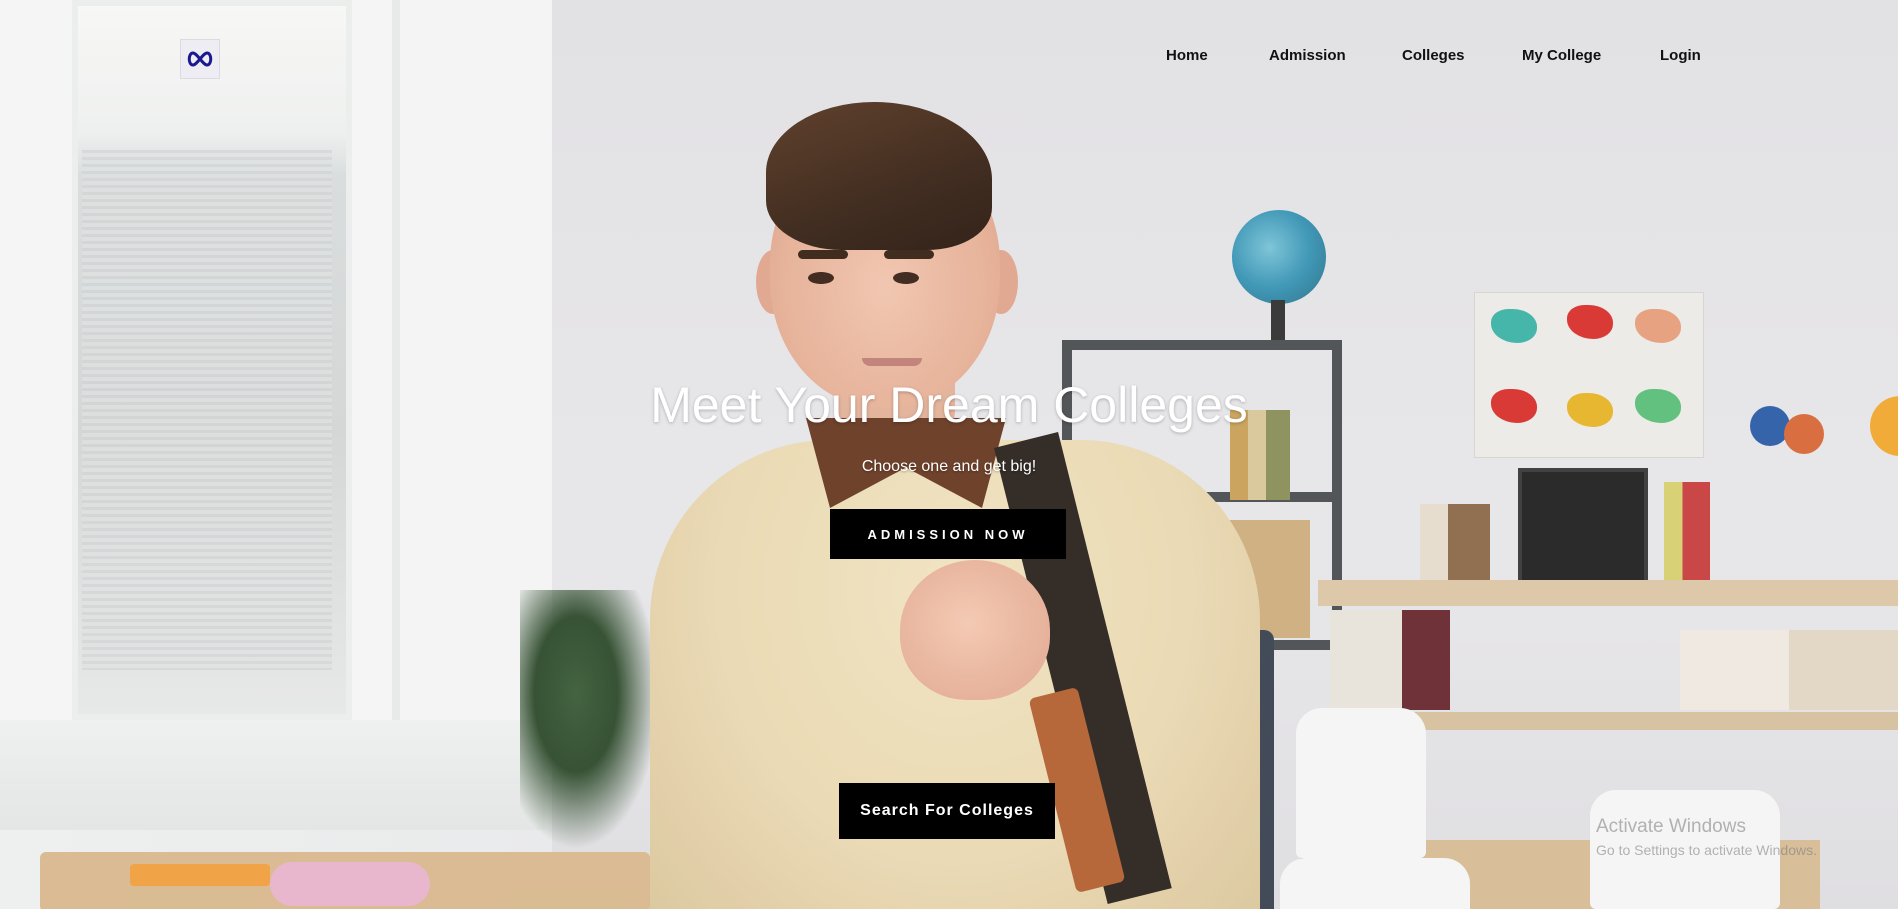 This screenshot has width=1898, height=909. Describe the element at coordinates (1706, 850) in the screenshot. I see `activation-hint: Go to Settings to activate Windows.` at that location.